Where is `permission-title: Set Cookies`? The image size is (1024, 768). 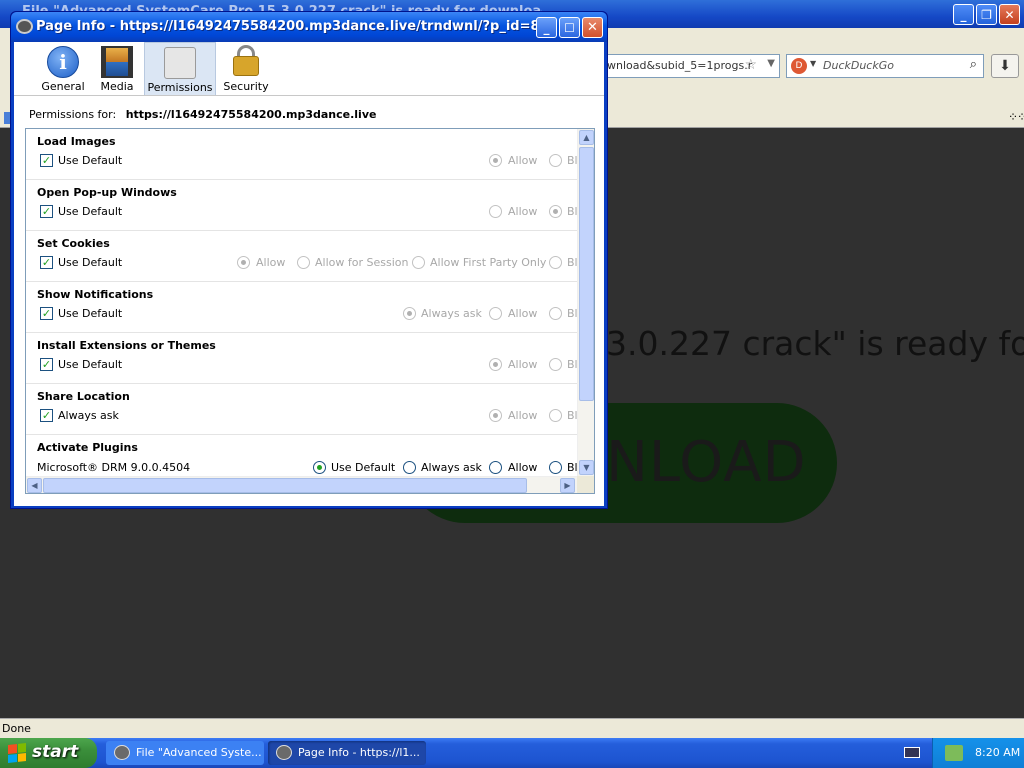
permission-title: Set Cookies is located at coordinates (73, 243).